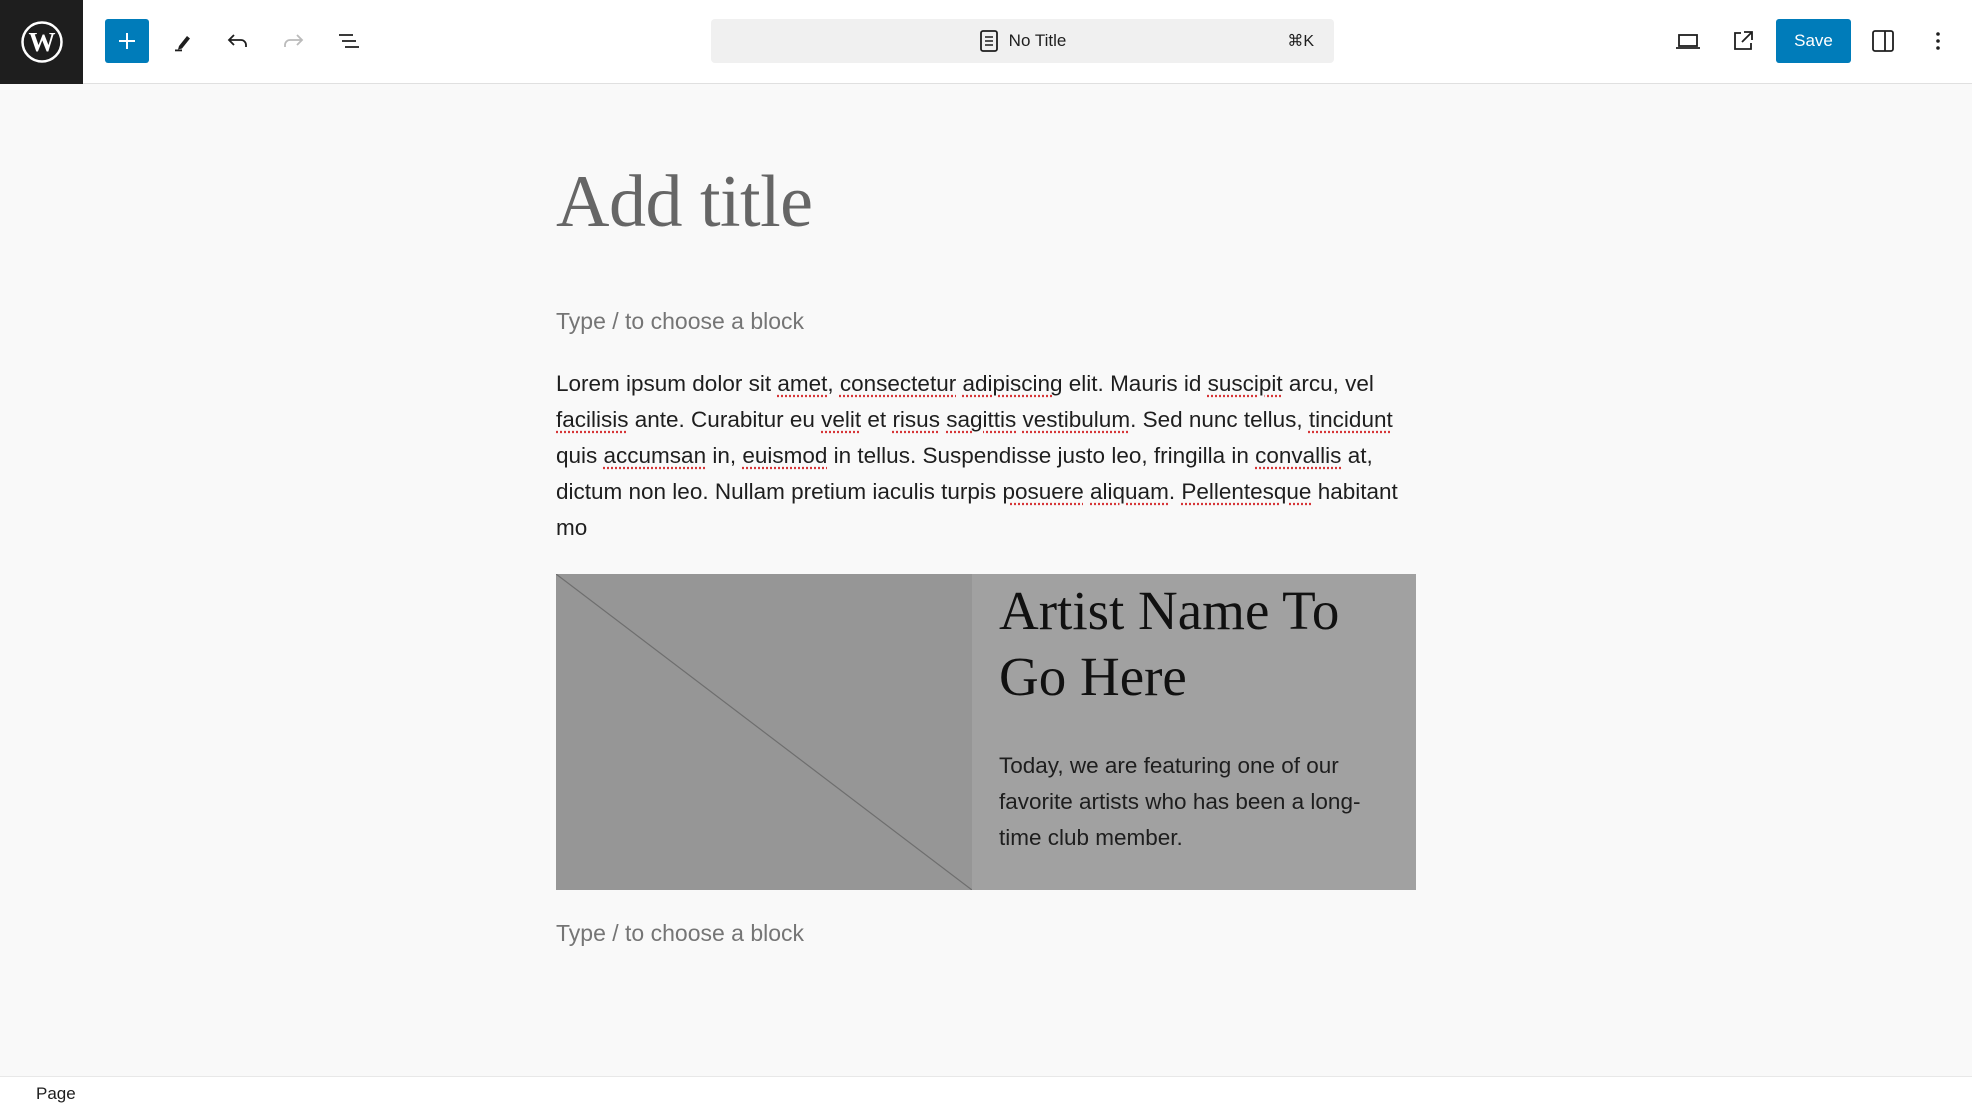 The height and width of the screenshot is (1110, 1972). Describe the element at coordinates (182, 44) in the screenshot. I see `pen-icon` at that location.